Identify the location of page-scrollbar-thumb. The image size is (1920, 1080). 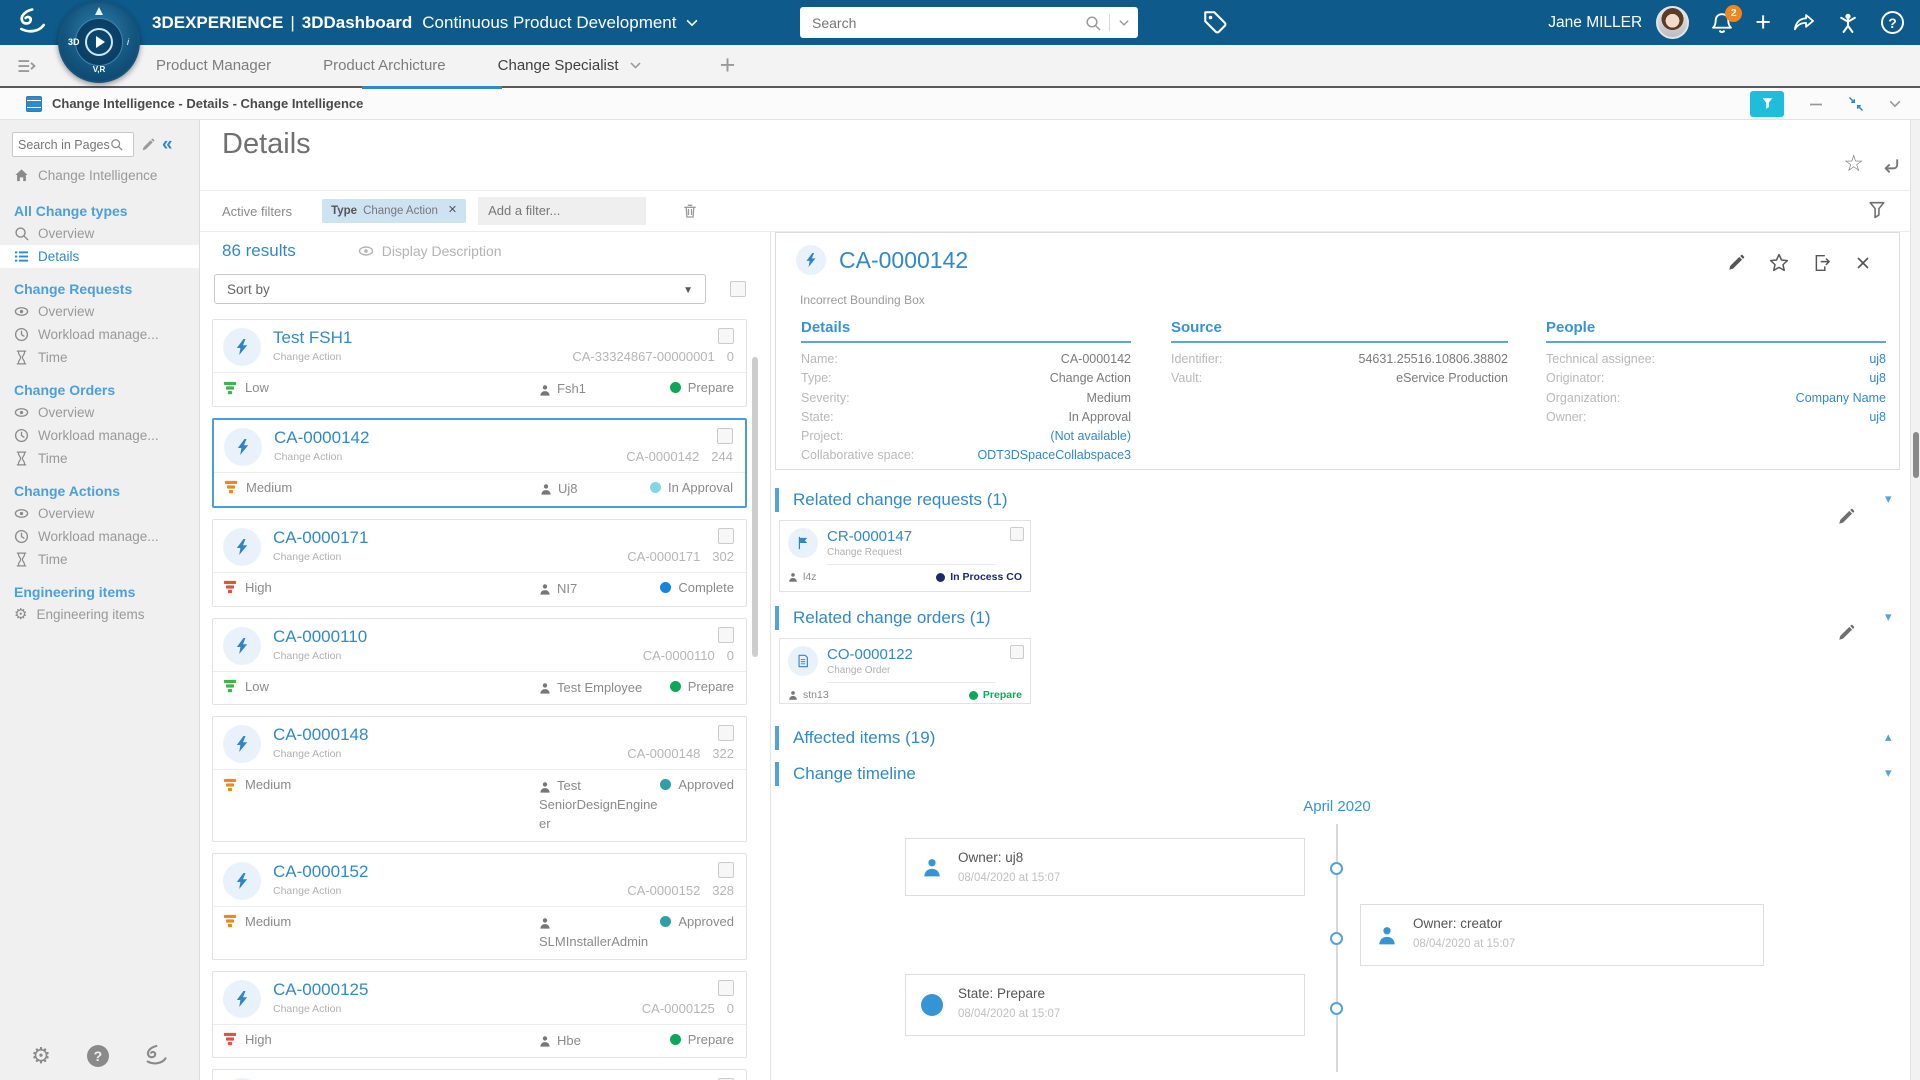
(1916, 455).